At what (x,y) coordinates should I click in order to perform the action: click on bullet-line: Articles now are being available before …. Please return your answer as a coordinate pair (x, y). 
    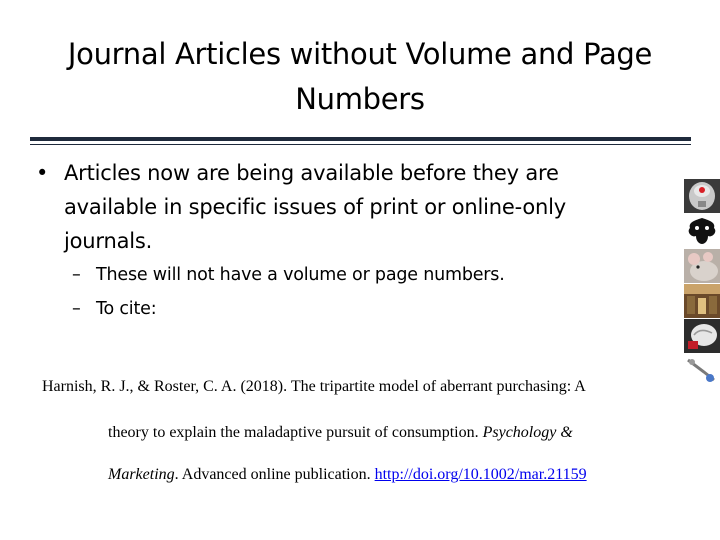
    Looking at the image, I should click on (311, 173).